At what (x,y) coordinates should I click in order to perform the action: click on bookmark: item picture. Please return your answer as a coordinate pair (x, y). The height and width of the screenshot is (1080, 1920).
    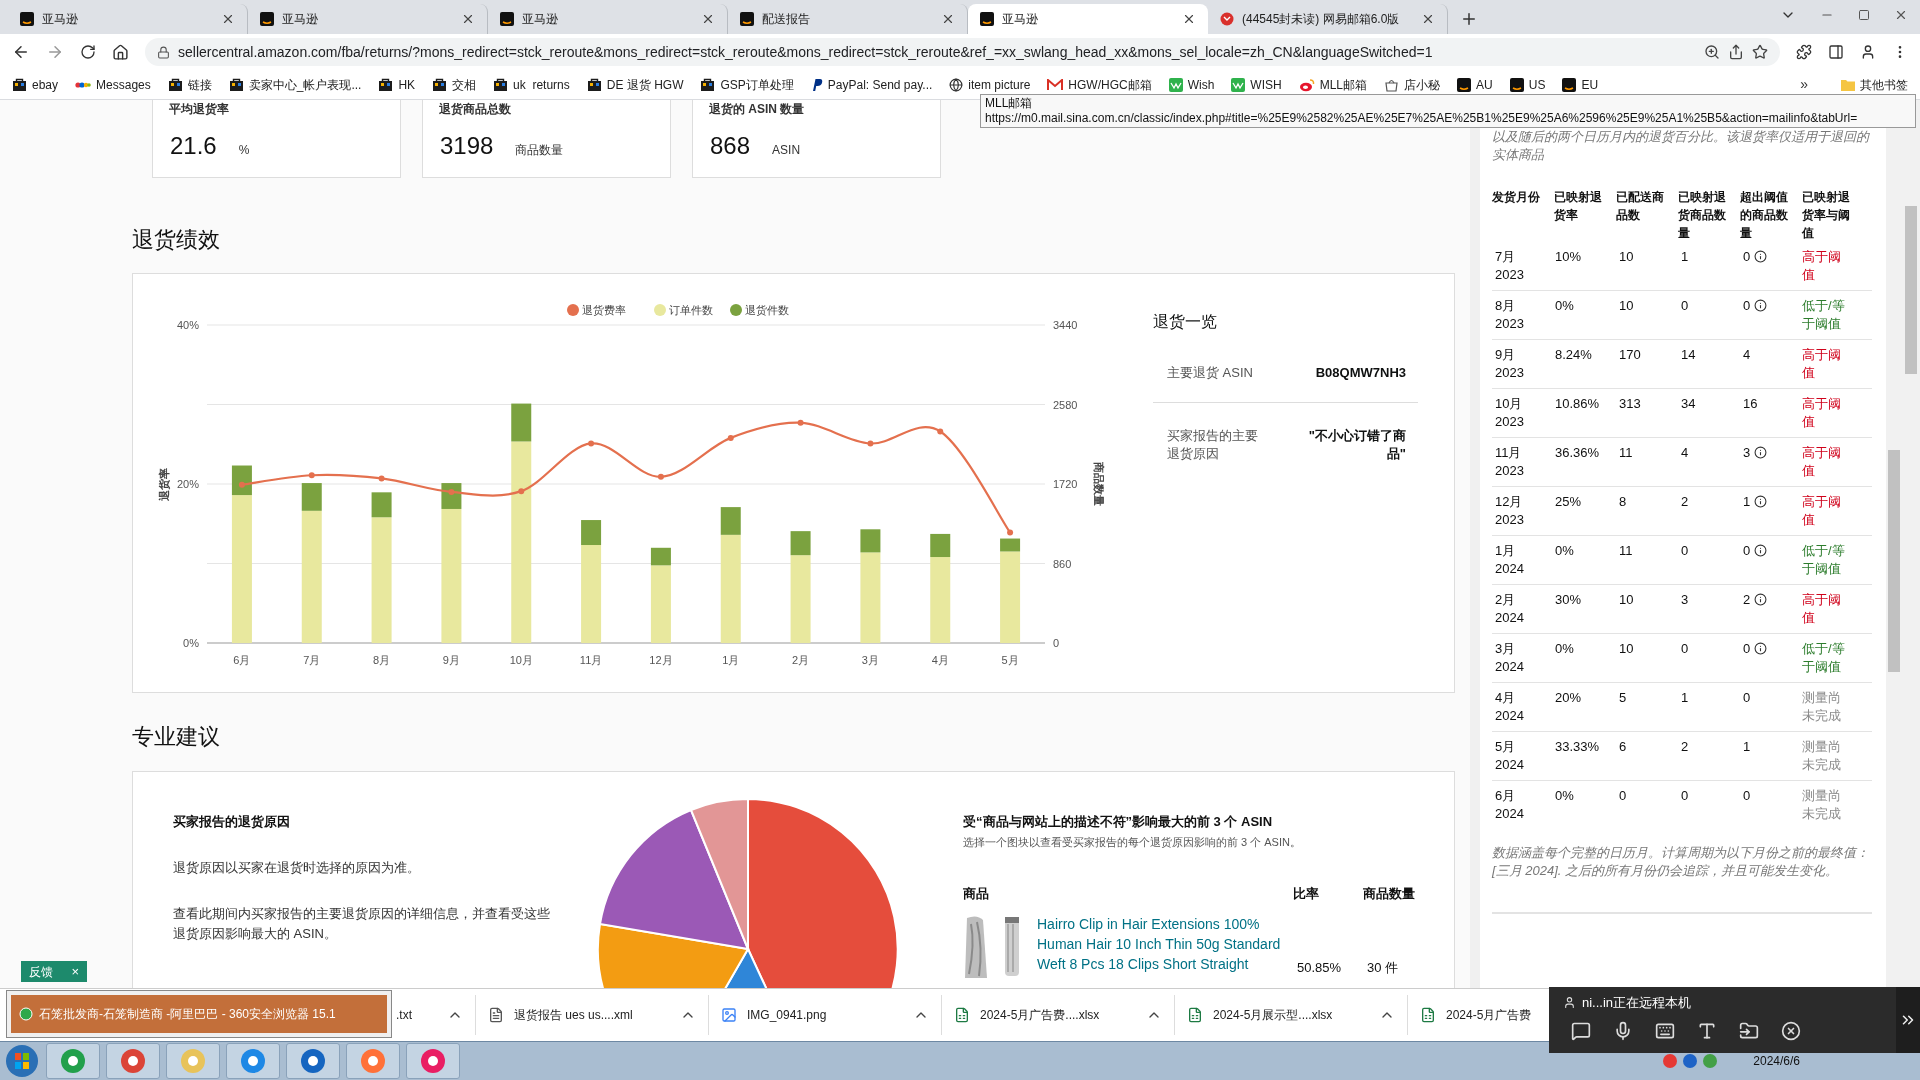
    Looking at the image, I should click on (990, 84).